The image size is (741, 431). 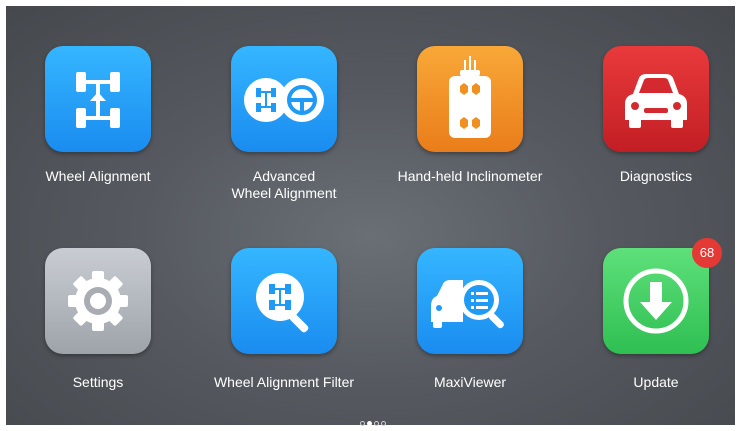 What do you see at coordinates (656, 382) in the screenshot?
I see `app-label: Update` at bounding box center [656, 382].